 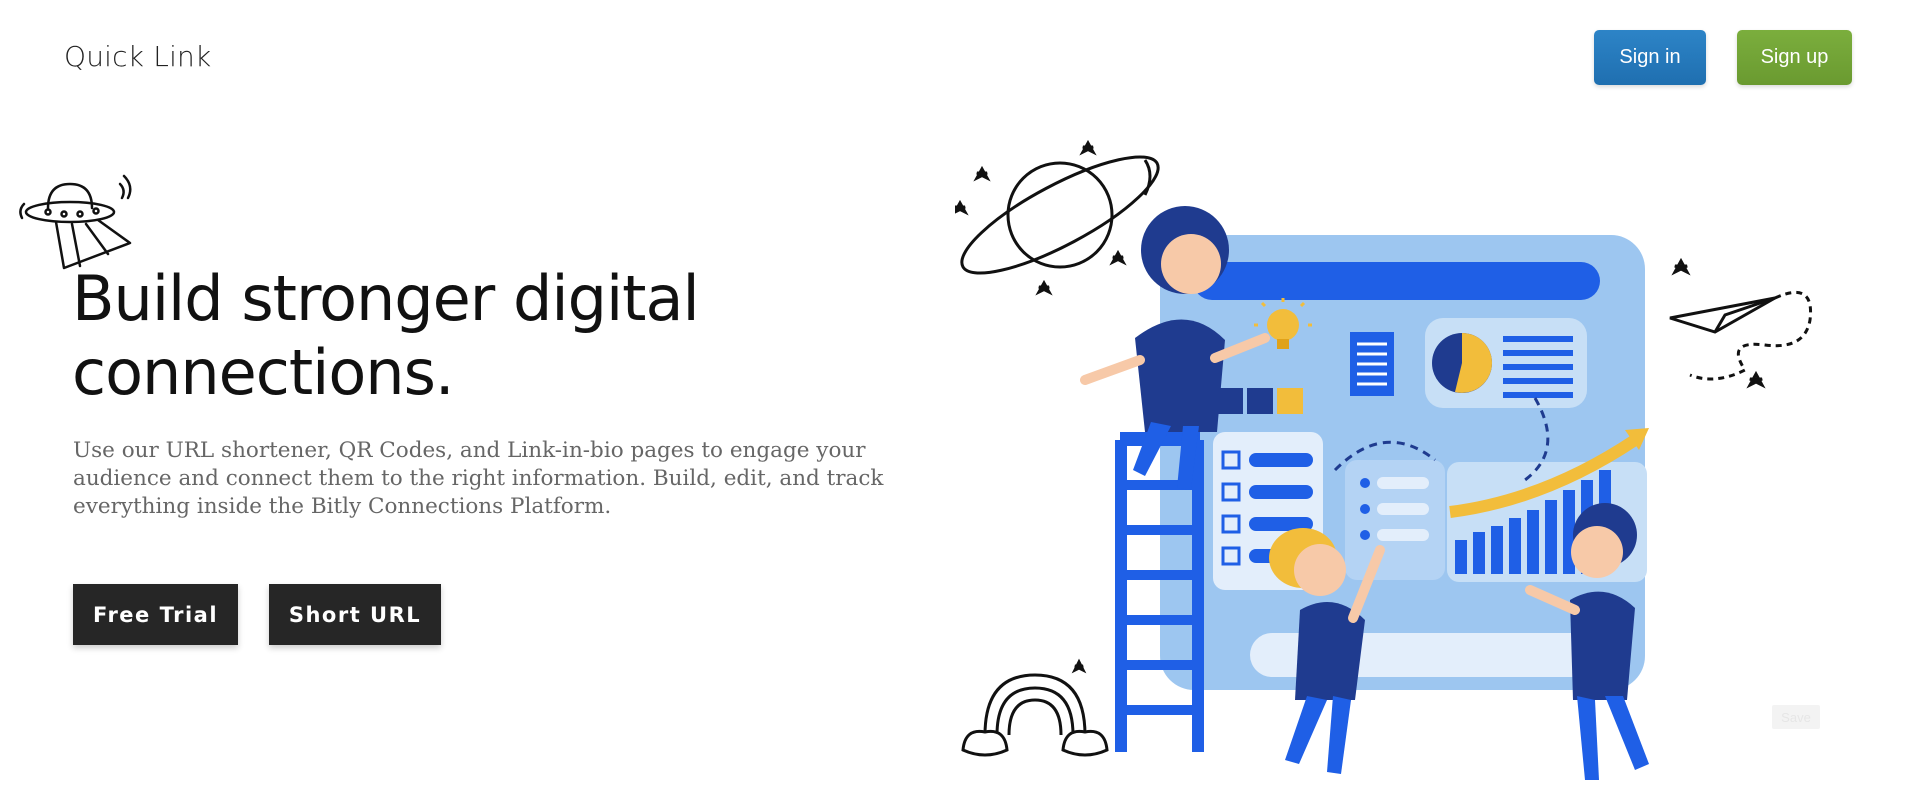 What do you see at coordinates (263, 372) in the screenshot?
I see `hero-title-line-2: connections.` at bounding box center [263, 372].